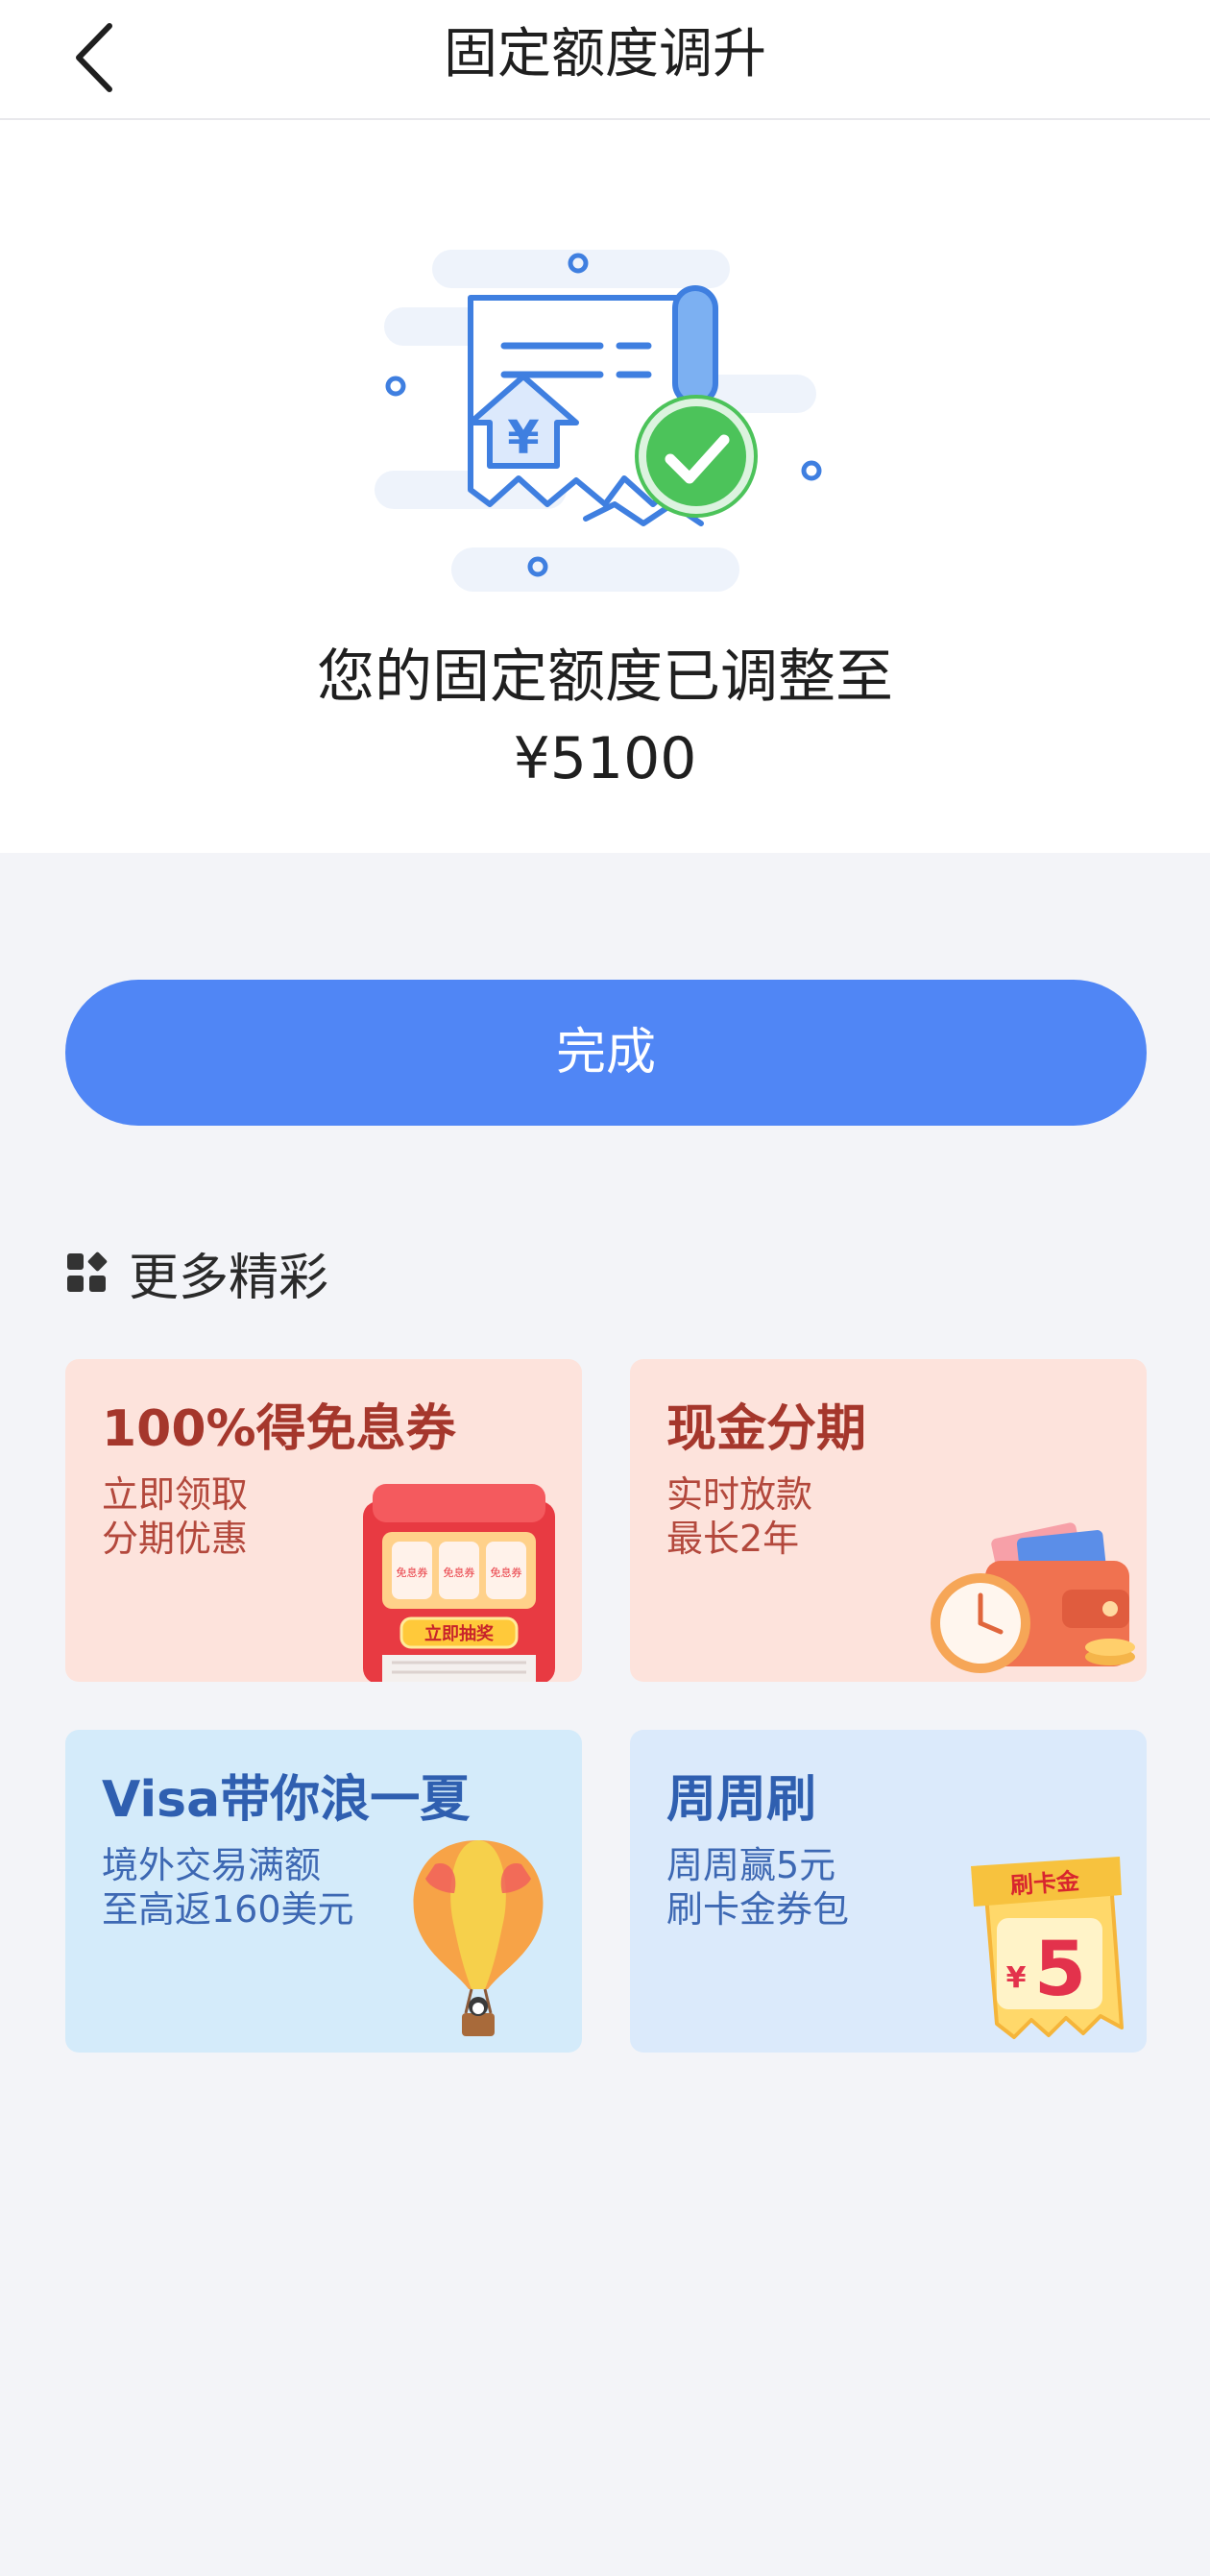 Image resolution: width=1210 pixels, height=2576 pixels. Describe the element at coordinates (1033, 1598) in the screenshot. I see `wallet-clock-icon` at that location.